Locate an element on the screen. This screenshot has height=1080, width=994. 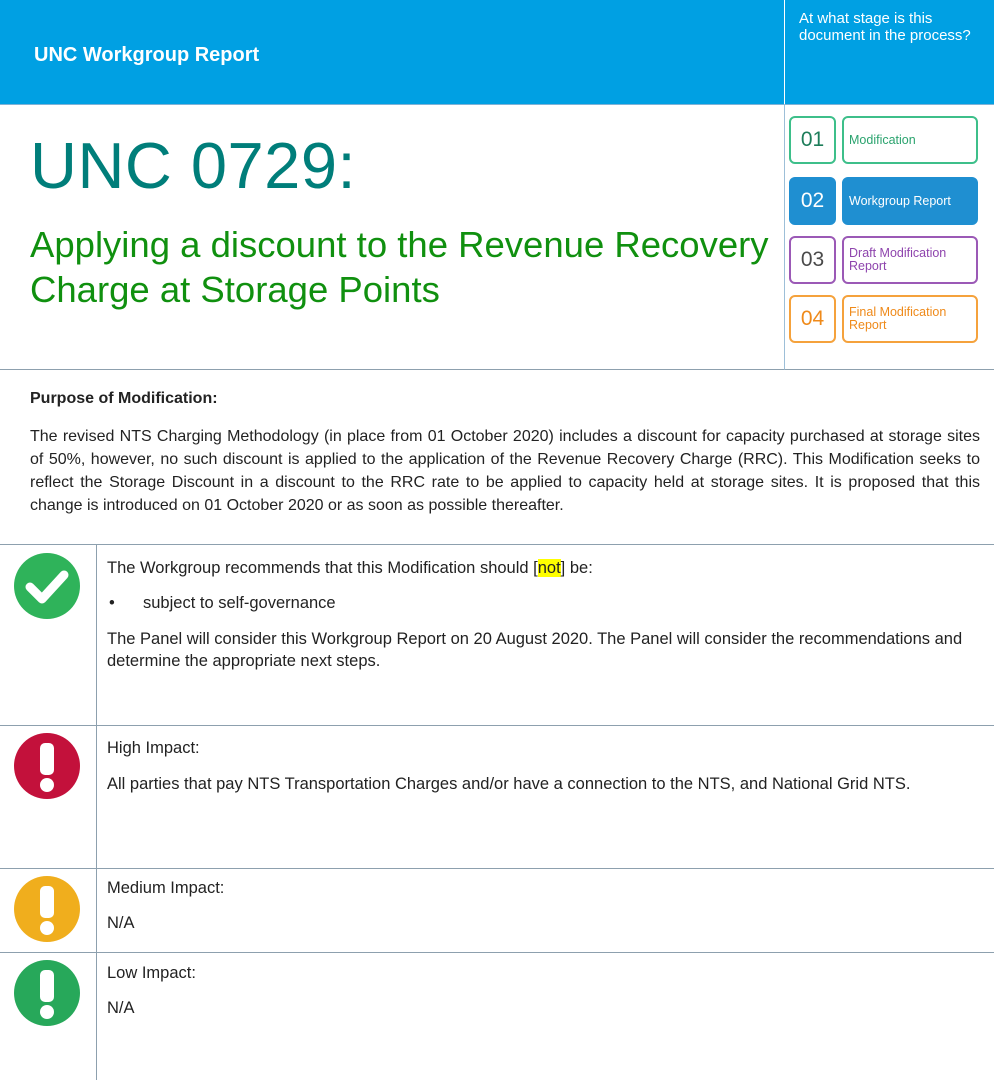
exclamation-icon-green is located at coordinates (47, 993).